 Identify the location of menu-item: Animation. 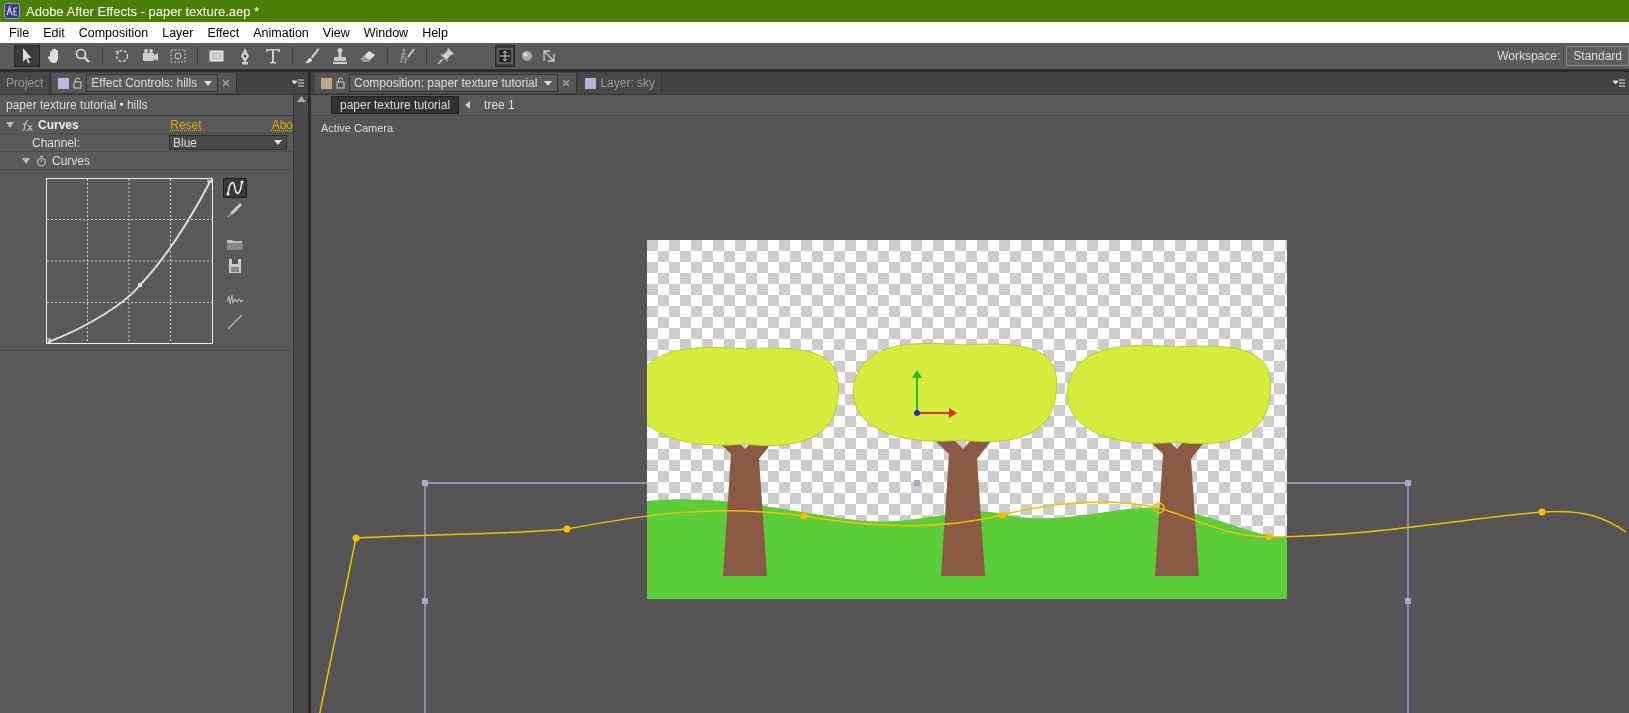
(281, 32).